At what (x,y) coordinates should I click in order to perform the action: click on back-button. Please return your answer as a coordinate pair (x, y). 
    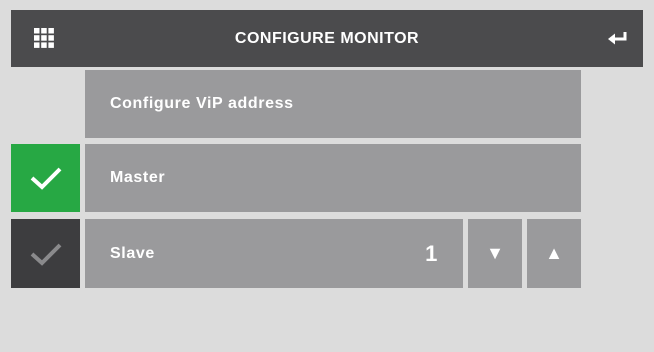
    Looking at the image, I should click on (618, 38).